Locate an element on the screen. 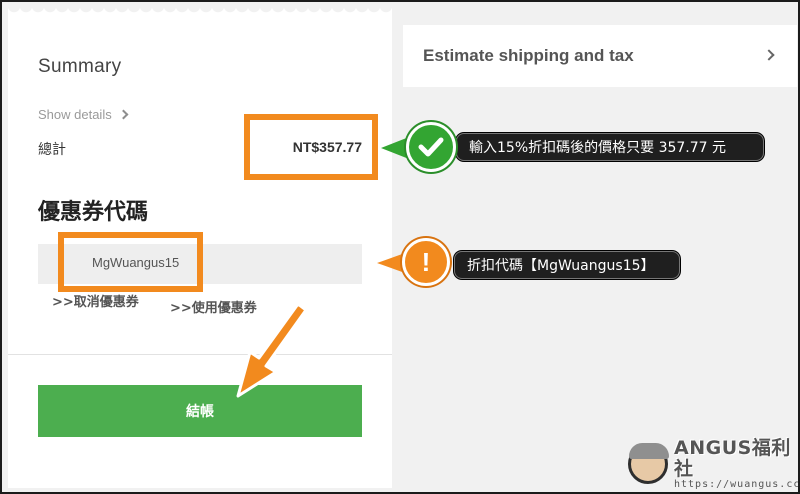  total-value: NT$357.77 is located at coordinates (327, 147).